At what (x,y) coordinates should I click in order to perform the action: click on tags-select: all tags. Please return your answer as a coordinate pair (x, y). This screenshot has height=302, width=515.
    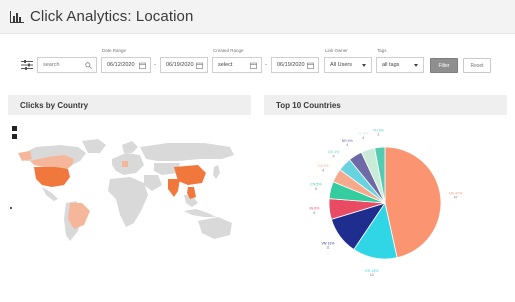
    Looking at the image, I should click on (400, 65).